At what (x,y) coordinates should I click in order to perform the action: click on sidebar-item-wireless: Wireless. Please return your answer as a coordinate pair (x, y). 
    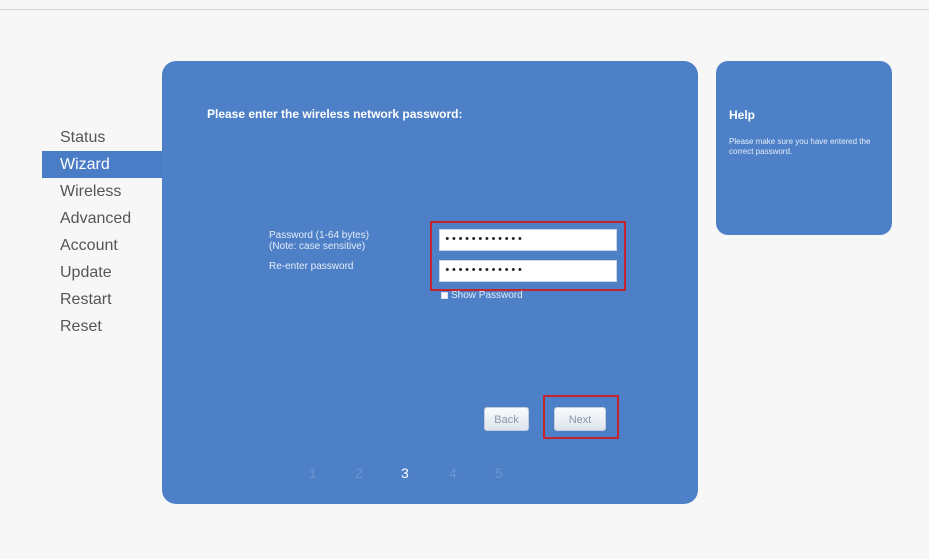
    Looking at the image, I should click on (104, 191).